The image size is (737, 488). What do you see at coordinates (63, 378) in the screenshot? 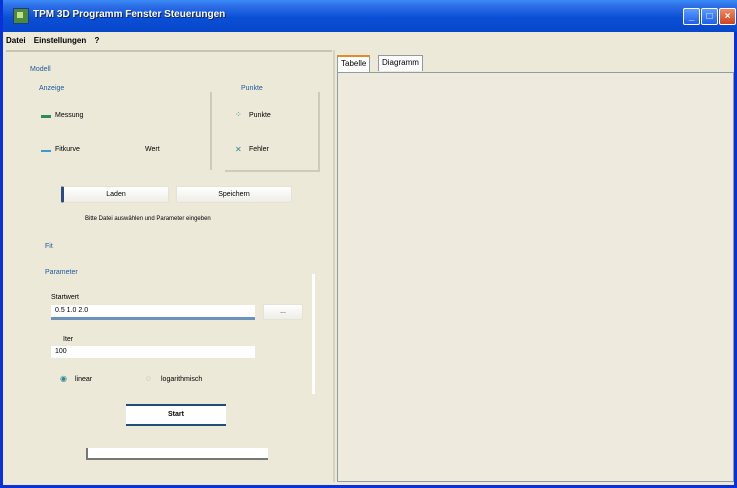
I see `radio-linear-icon: ◉` at bounding box center [63, 378].